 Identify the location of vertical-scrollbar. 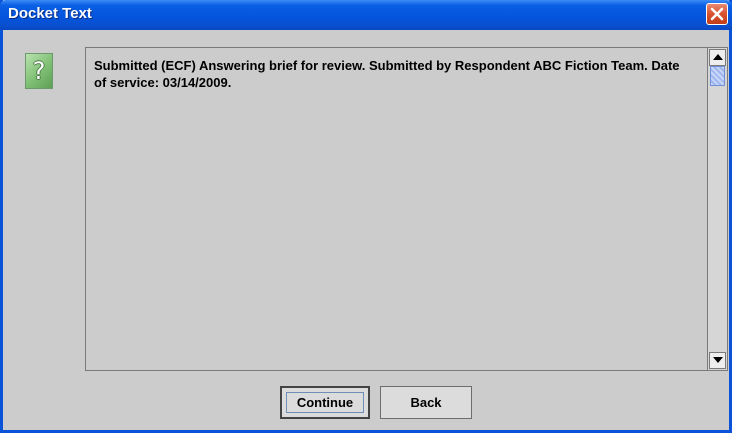
(717, 209).